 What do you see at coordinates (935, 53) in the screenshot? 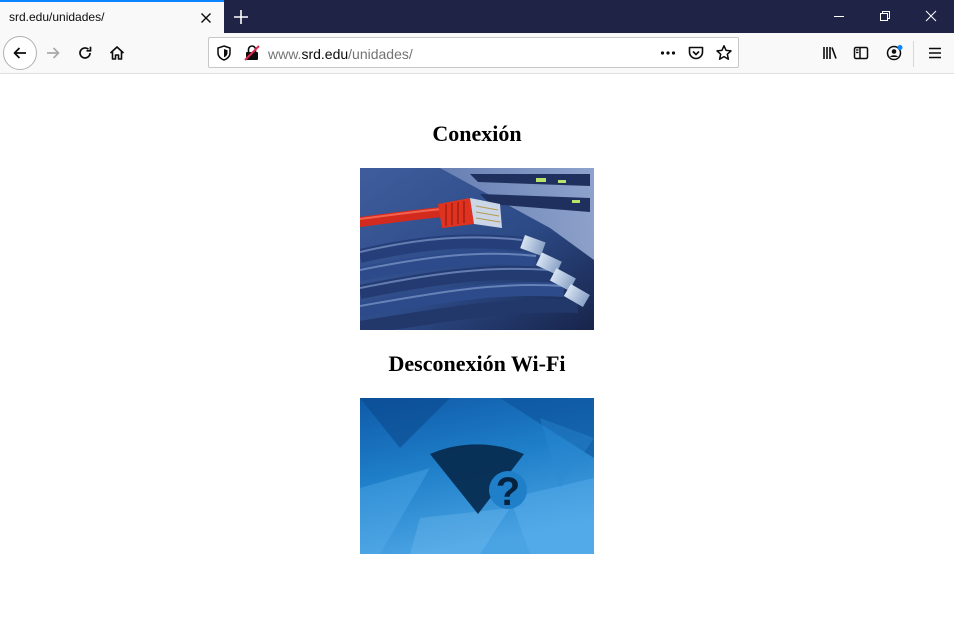
I see `hamburger-menu-icon` at bounding box center [935, 53].